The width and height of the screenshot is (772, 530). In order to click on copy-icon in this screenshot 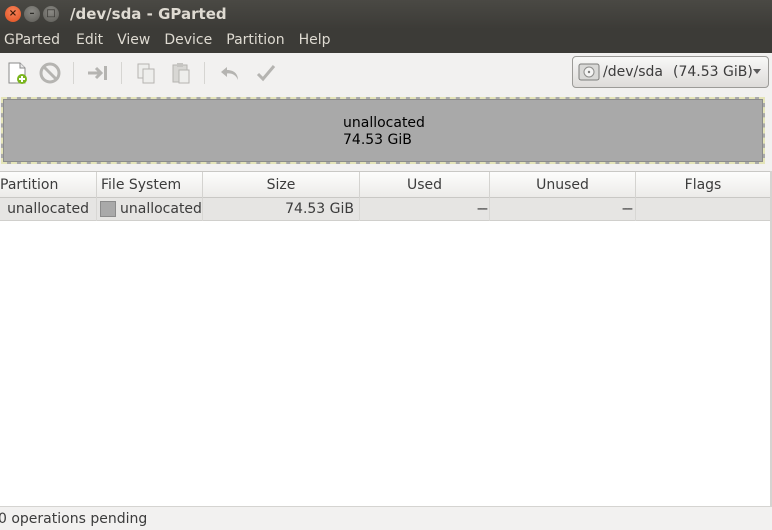, I will do `click(146, 73)`.